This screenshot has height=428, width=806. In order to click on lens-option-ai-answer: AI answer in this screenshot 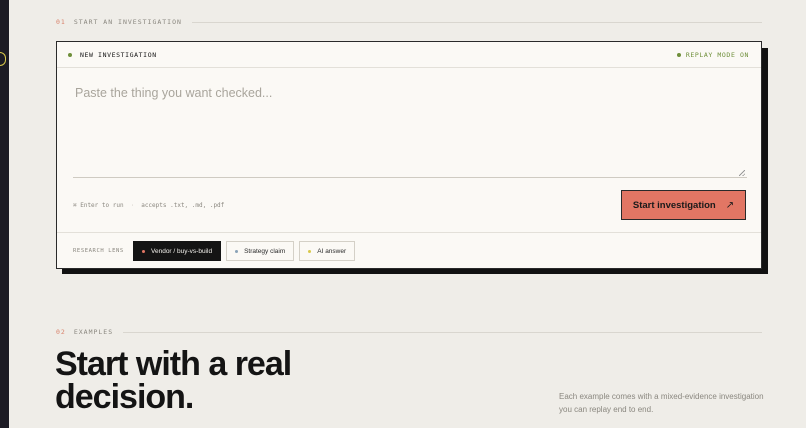, I will do `click(327, 251)`.